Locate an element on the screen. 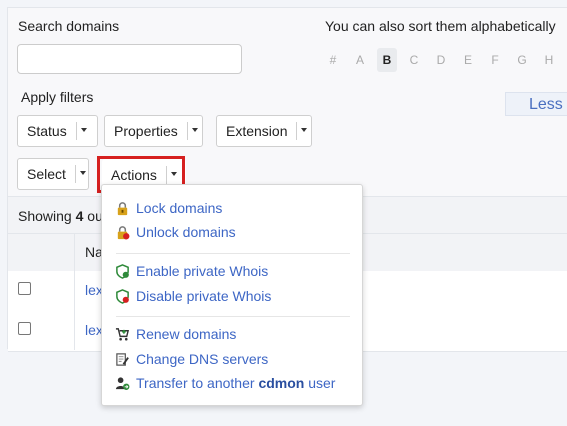 This screenshot has width=567, height=426. menu-item-unlock: Unlock domains is located at coordinates (175, 232).